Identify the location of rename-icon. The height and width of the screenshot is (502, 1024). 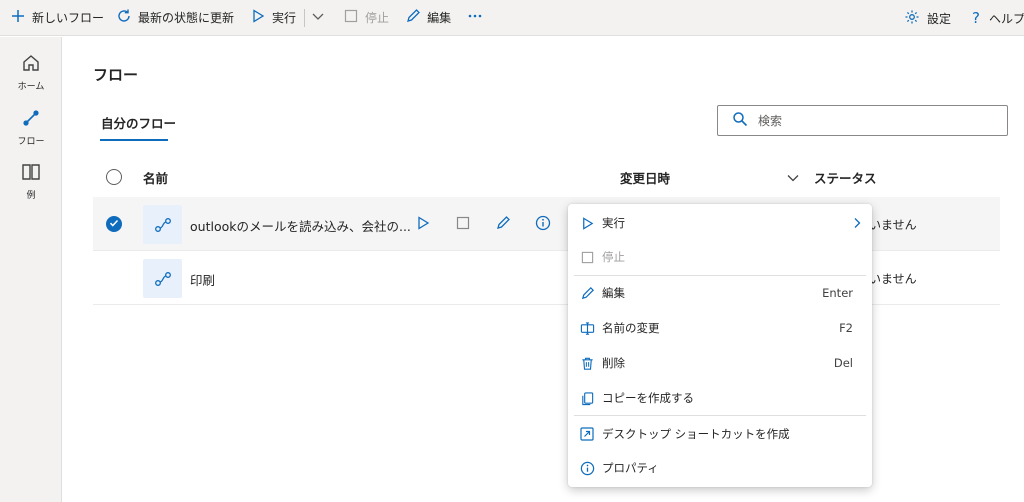
(587, 328).